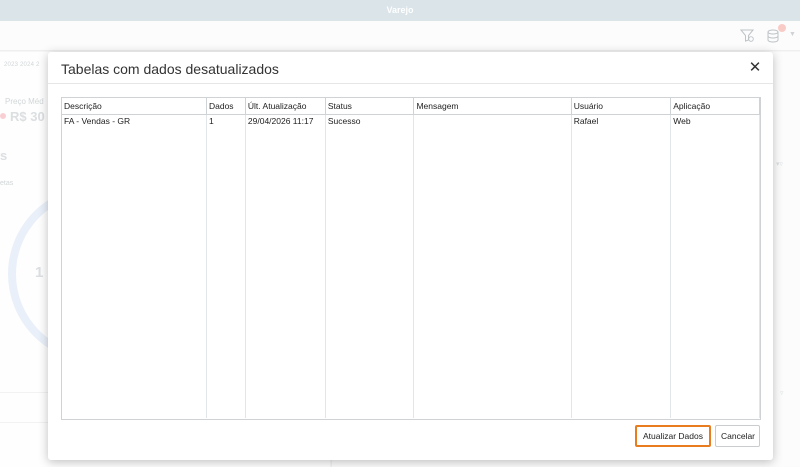 This screenshot has height=467, width=800. Describe the element at coordinates (285, 106) in the screenshot. I see `column-header-ult-atualizacao: Últ. Atualização` at that location.